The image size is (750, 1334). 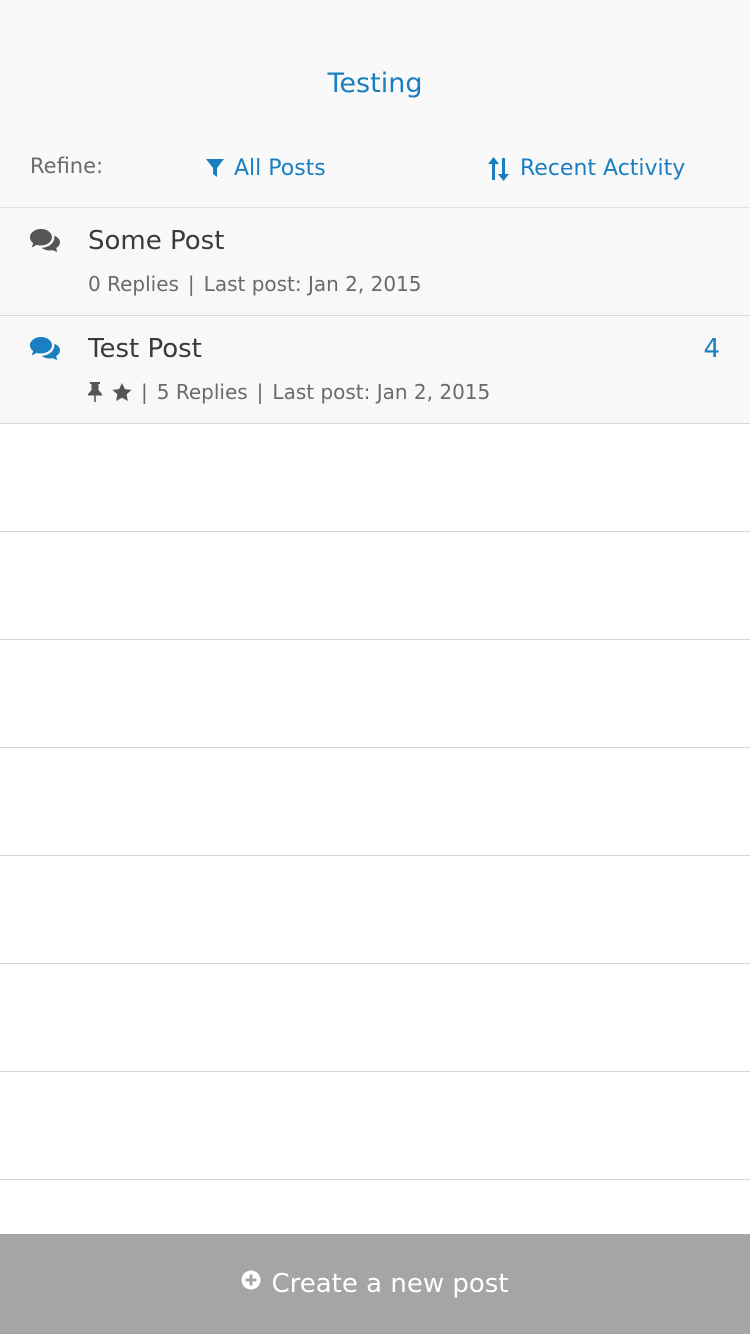 What do you see at coordinates (375, 83) in the screenshot?
I see `page-title: Testing` at bounding box center [375, 83].